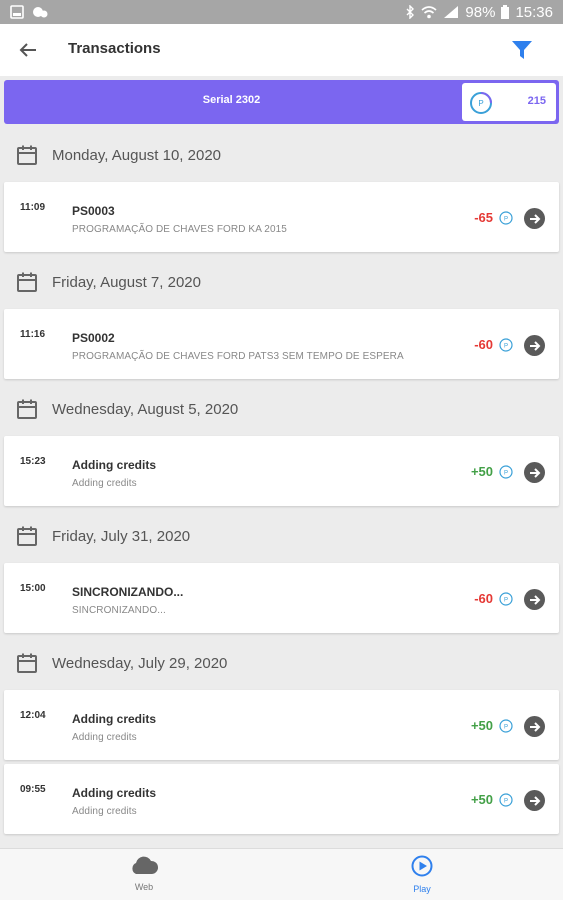 The image size is (563, 900). What do you see at coordinates (93, 211) in the screenshot?
I see `transaction-title: PS0003` at bounding box center [93, 211].